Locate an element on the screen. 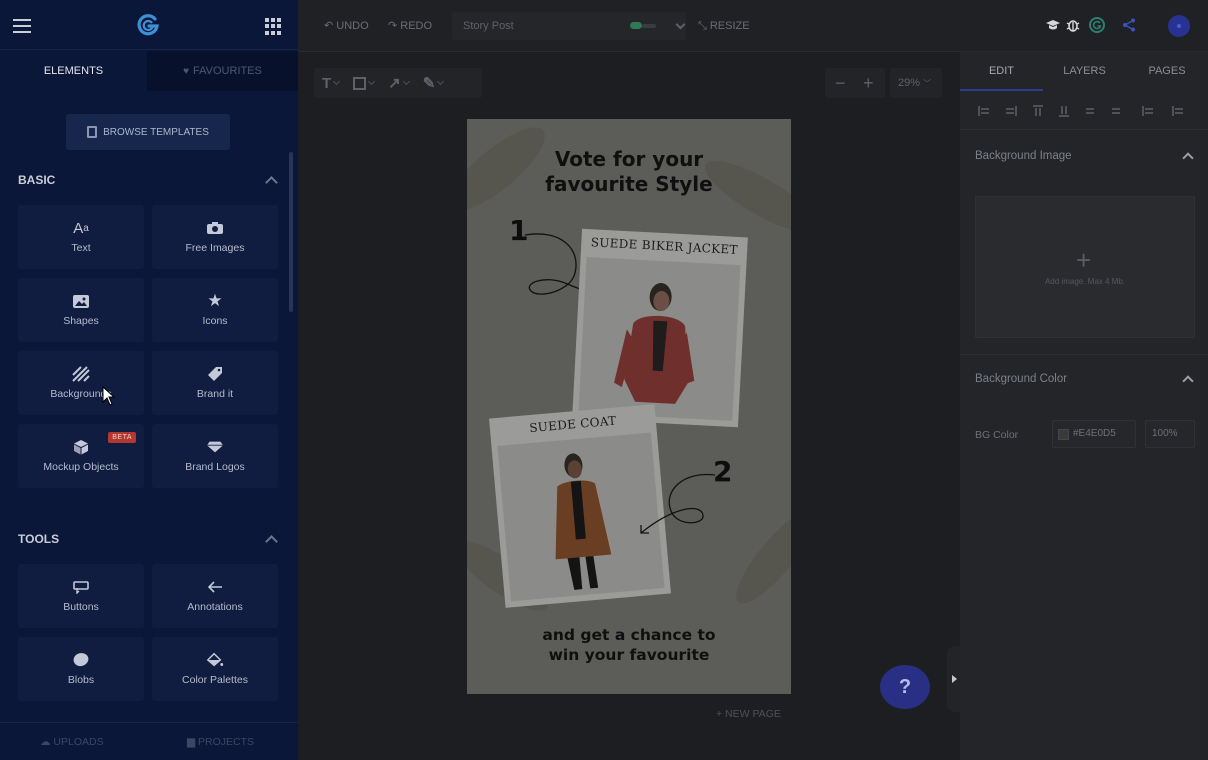 The image size is (1208, 760). story-title: Vote for your favourite Style is located at coordinates (629, 172).